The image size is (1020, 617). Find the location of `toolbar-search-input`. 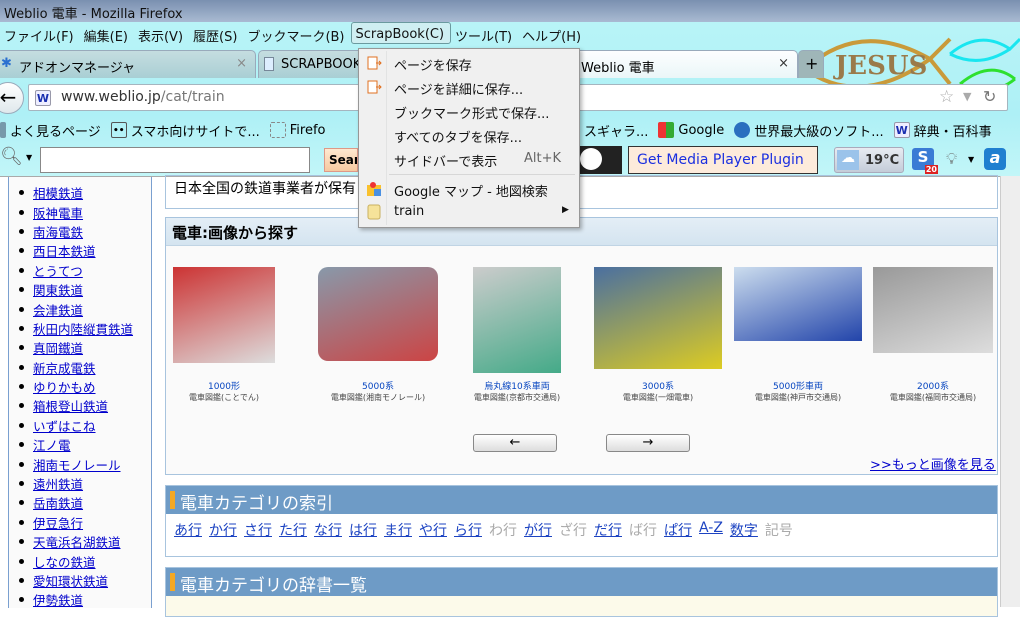

toolbar-search-input is located at coordinates (175, 160).